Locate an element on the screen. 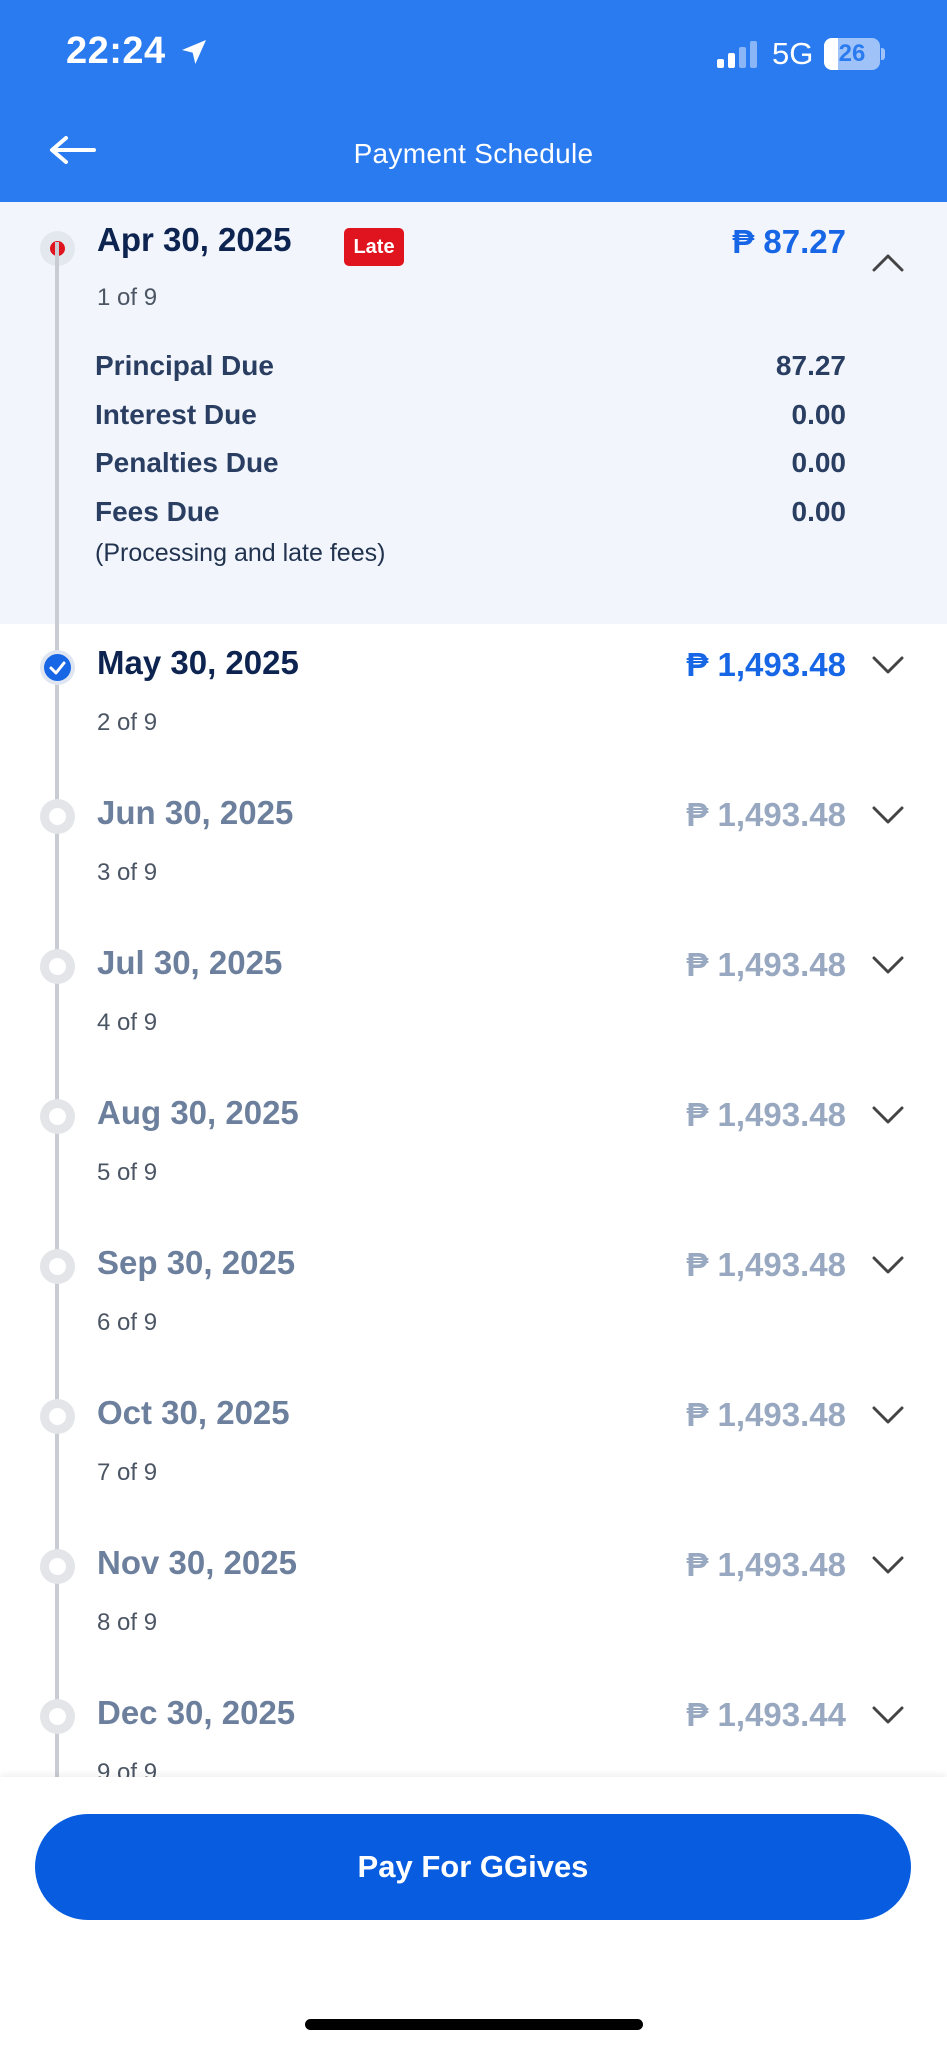  installment-count: 1 of 9 is located at coordinates (127, 297).